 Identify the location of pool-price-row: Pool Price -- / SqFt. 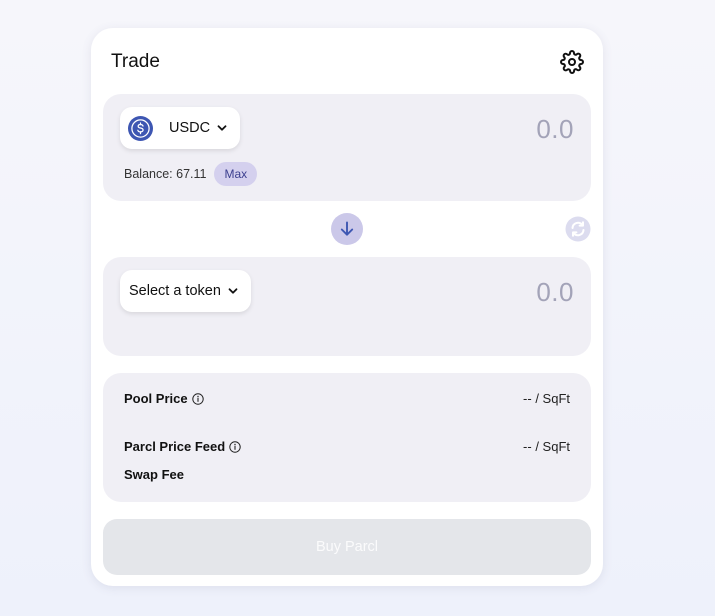
(347, 398).